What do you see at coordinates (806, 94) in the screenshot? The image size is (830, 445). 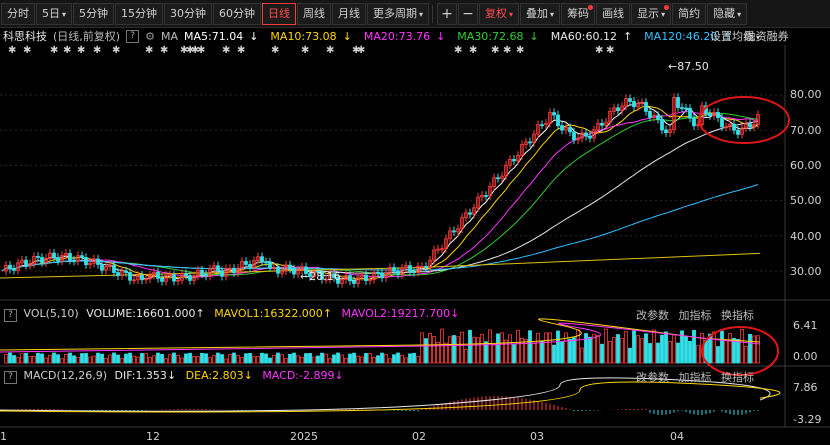 I see `price-tick: 80.00` at bounding box center [806, 94].